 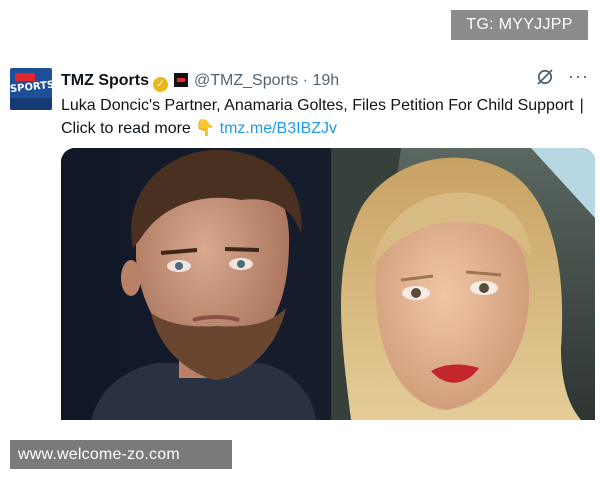 I want to click on more-options-icon: ···, so click(x=578, y=76).